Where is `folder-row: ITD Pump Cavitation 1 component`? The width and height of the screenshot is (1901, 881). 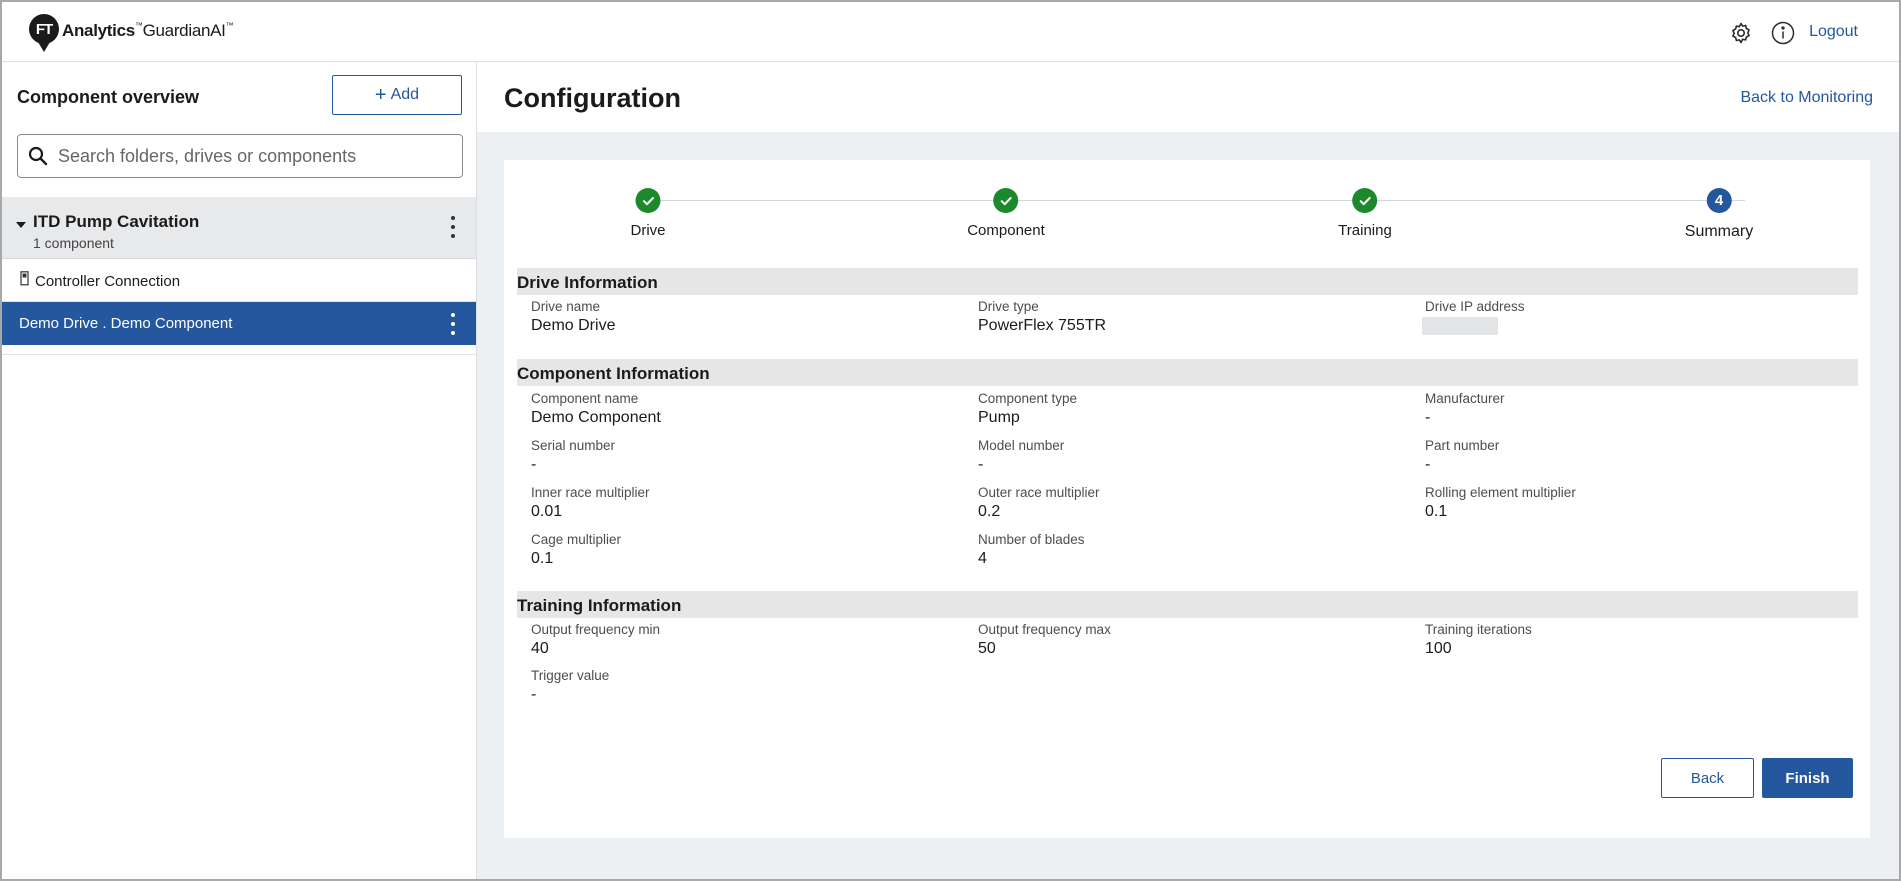
folder-row: ITD Pump Cavitation 1 component is located at coordinates (239, 228).